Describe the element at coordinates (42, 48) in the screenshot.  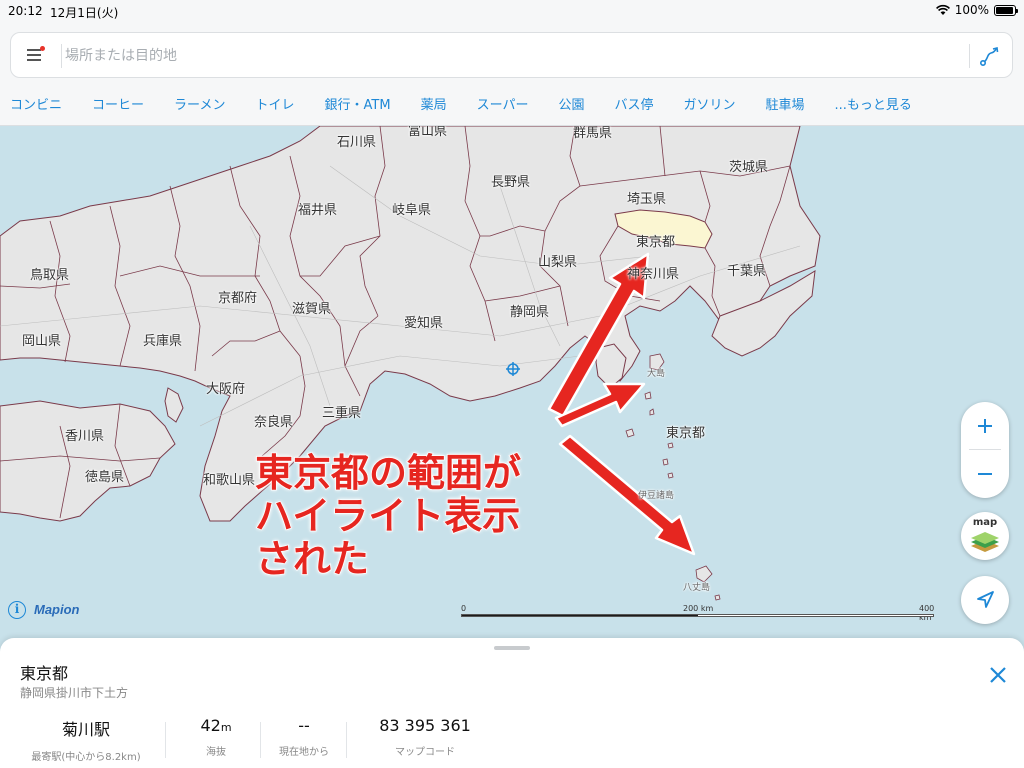
I see `notification-dot` at that location.